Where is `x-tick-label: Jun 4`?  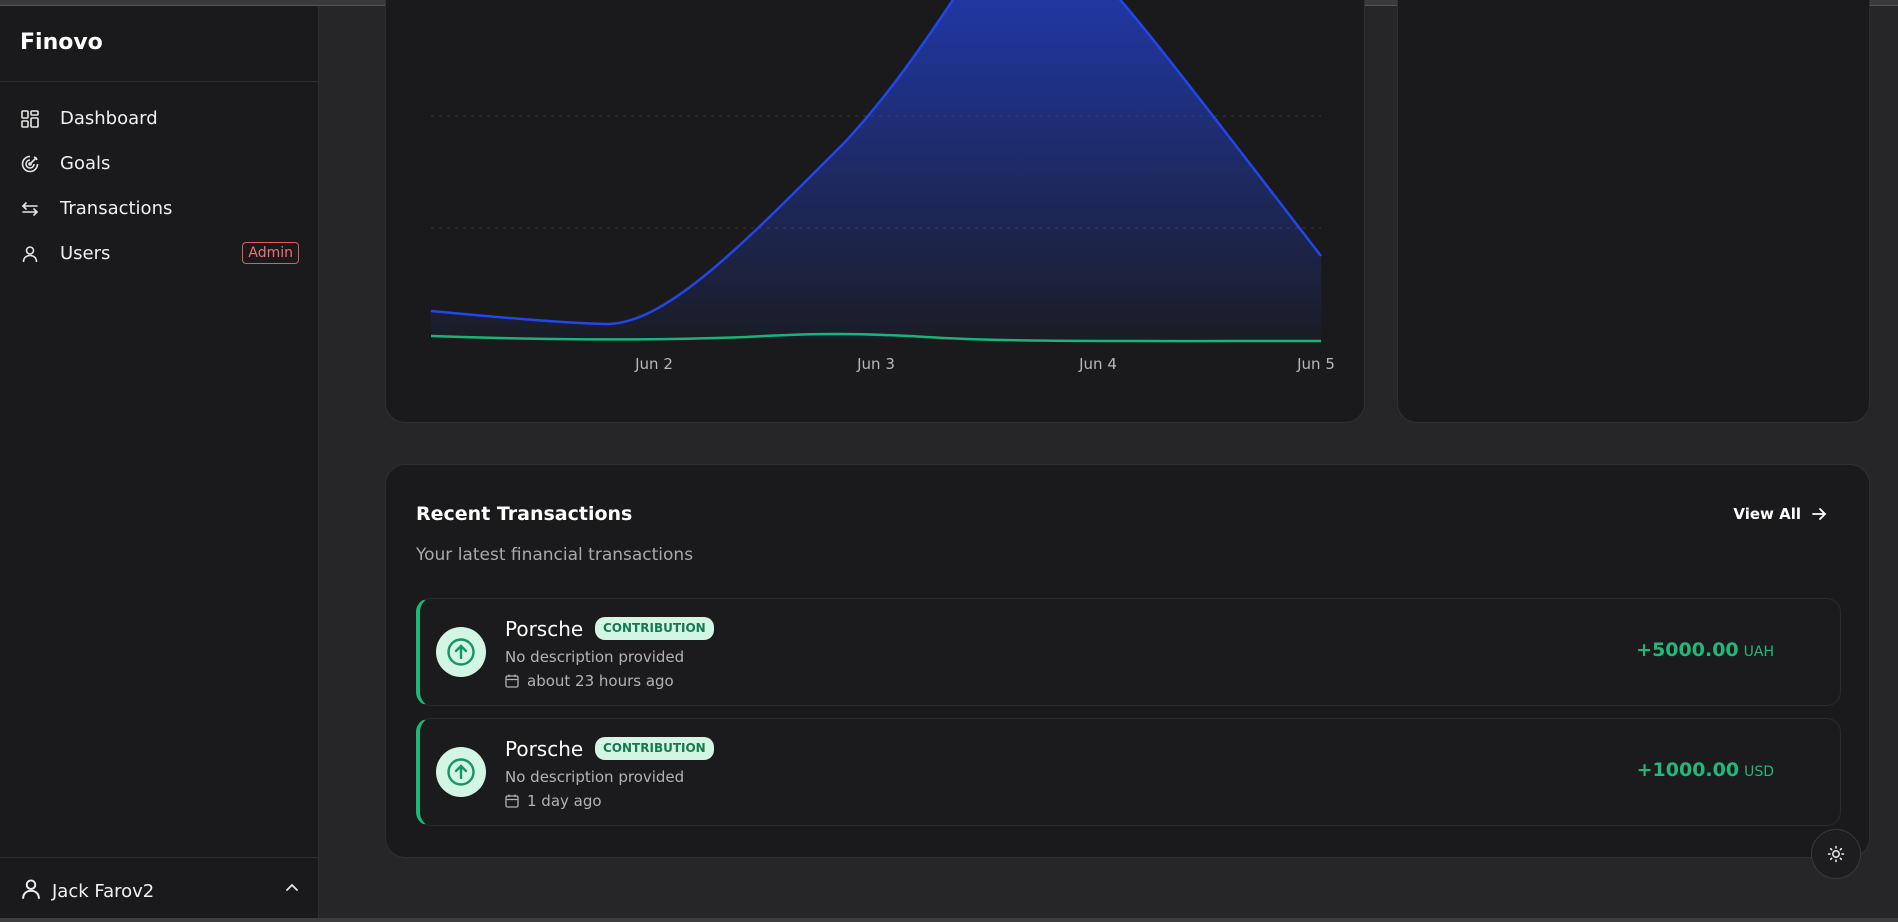
x-tick-label: Jun 4 is located at coordinates (1097, 364).